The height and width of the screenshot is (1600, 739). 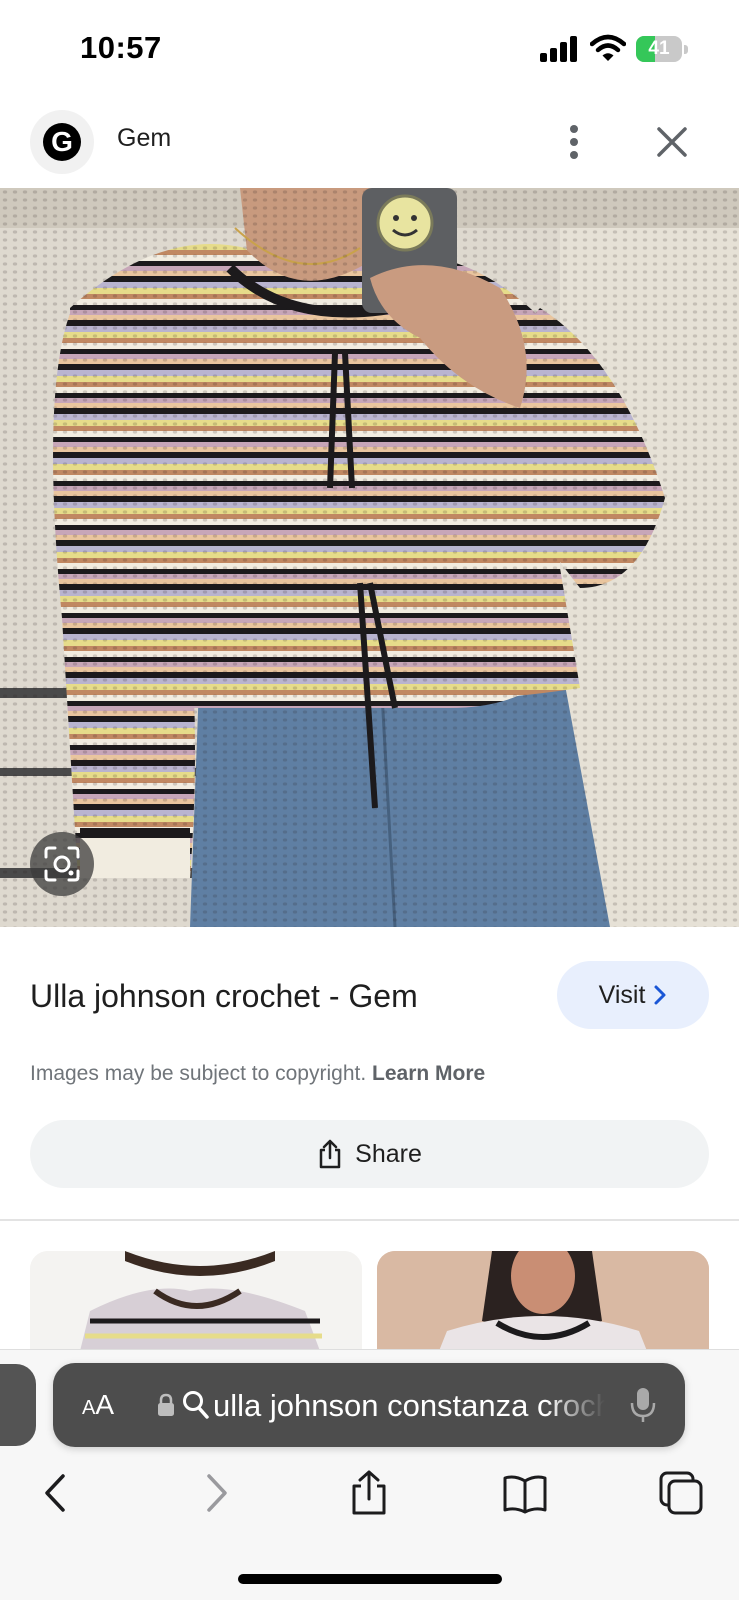 What do you see at coordinates (105, 1404) in the screenshot?
I see `text-size-large-a: A` at bounding box center [105, 1404].